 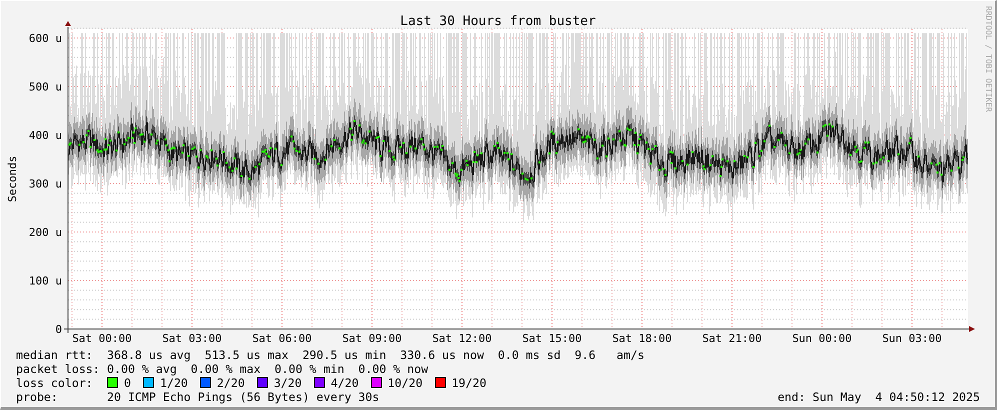 What do you see at coordinates (988, 59) in the screenshot?
I see `side-credit: RRDTOOL / TOBI OETIKER` at bounding box center [988, 59].